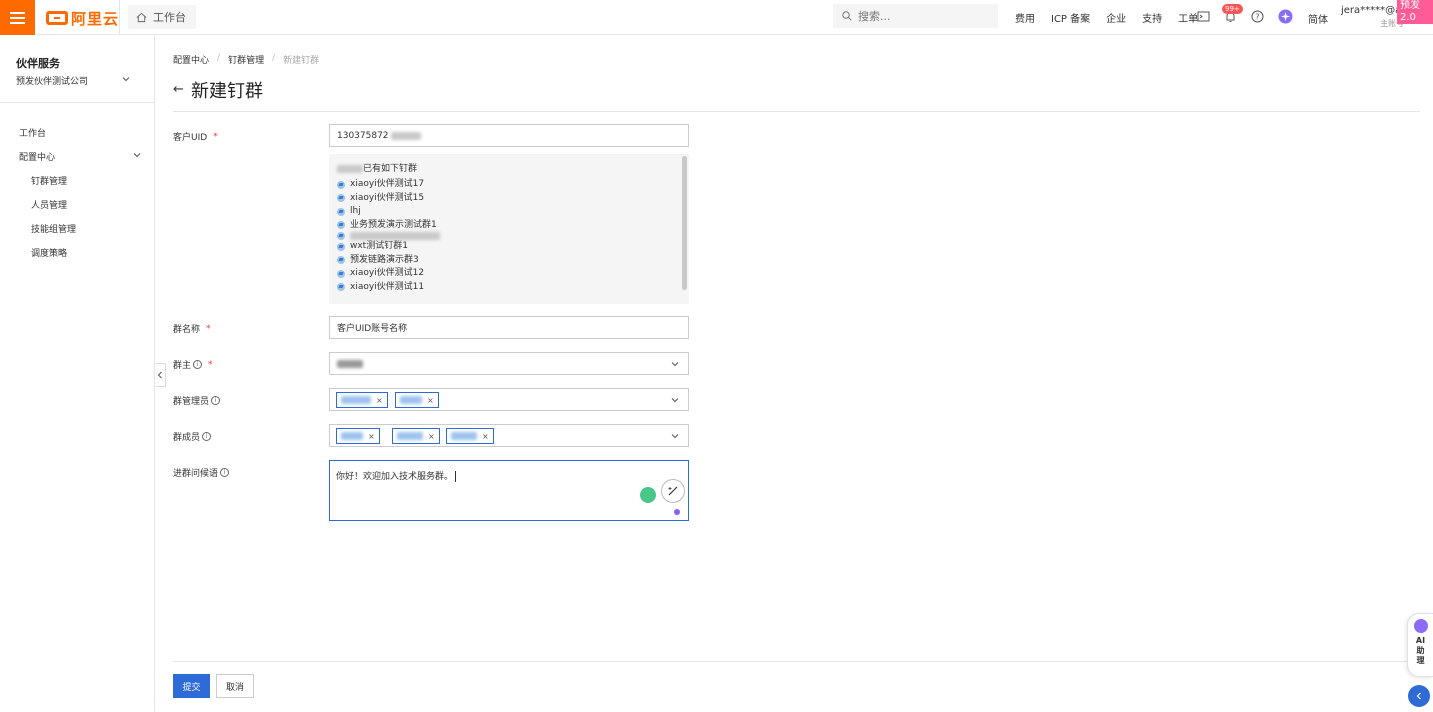  I want to click on workbench-tab: 工作台, so click(162, 17).